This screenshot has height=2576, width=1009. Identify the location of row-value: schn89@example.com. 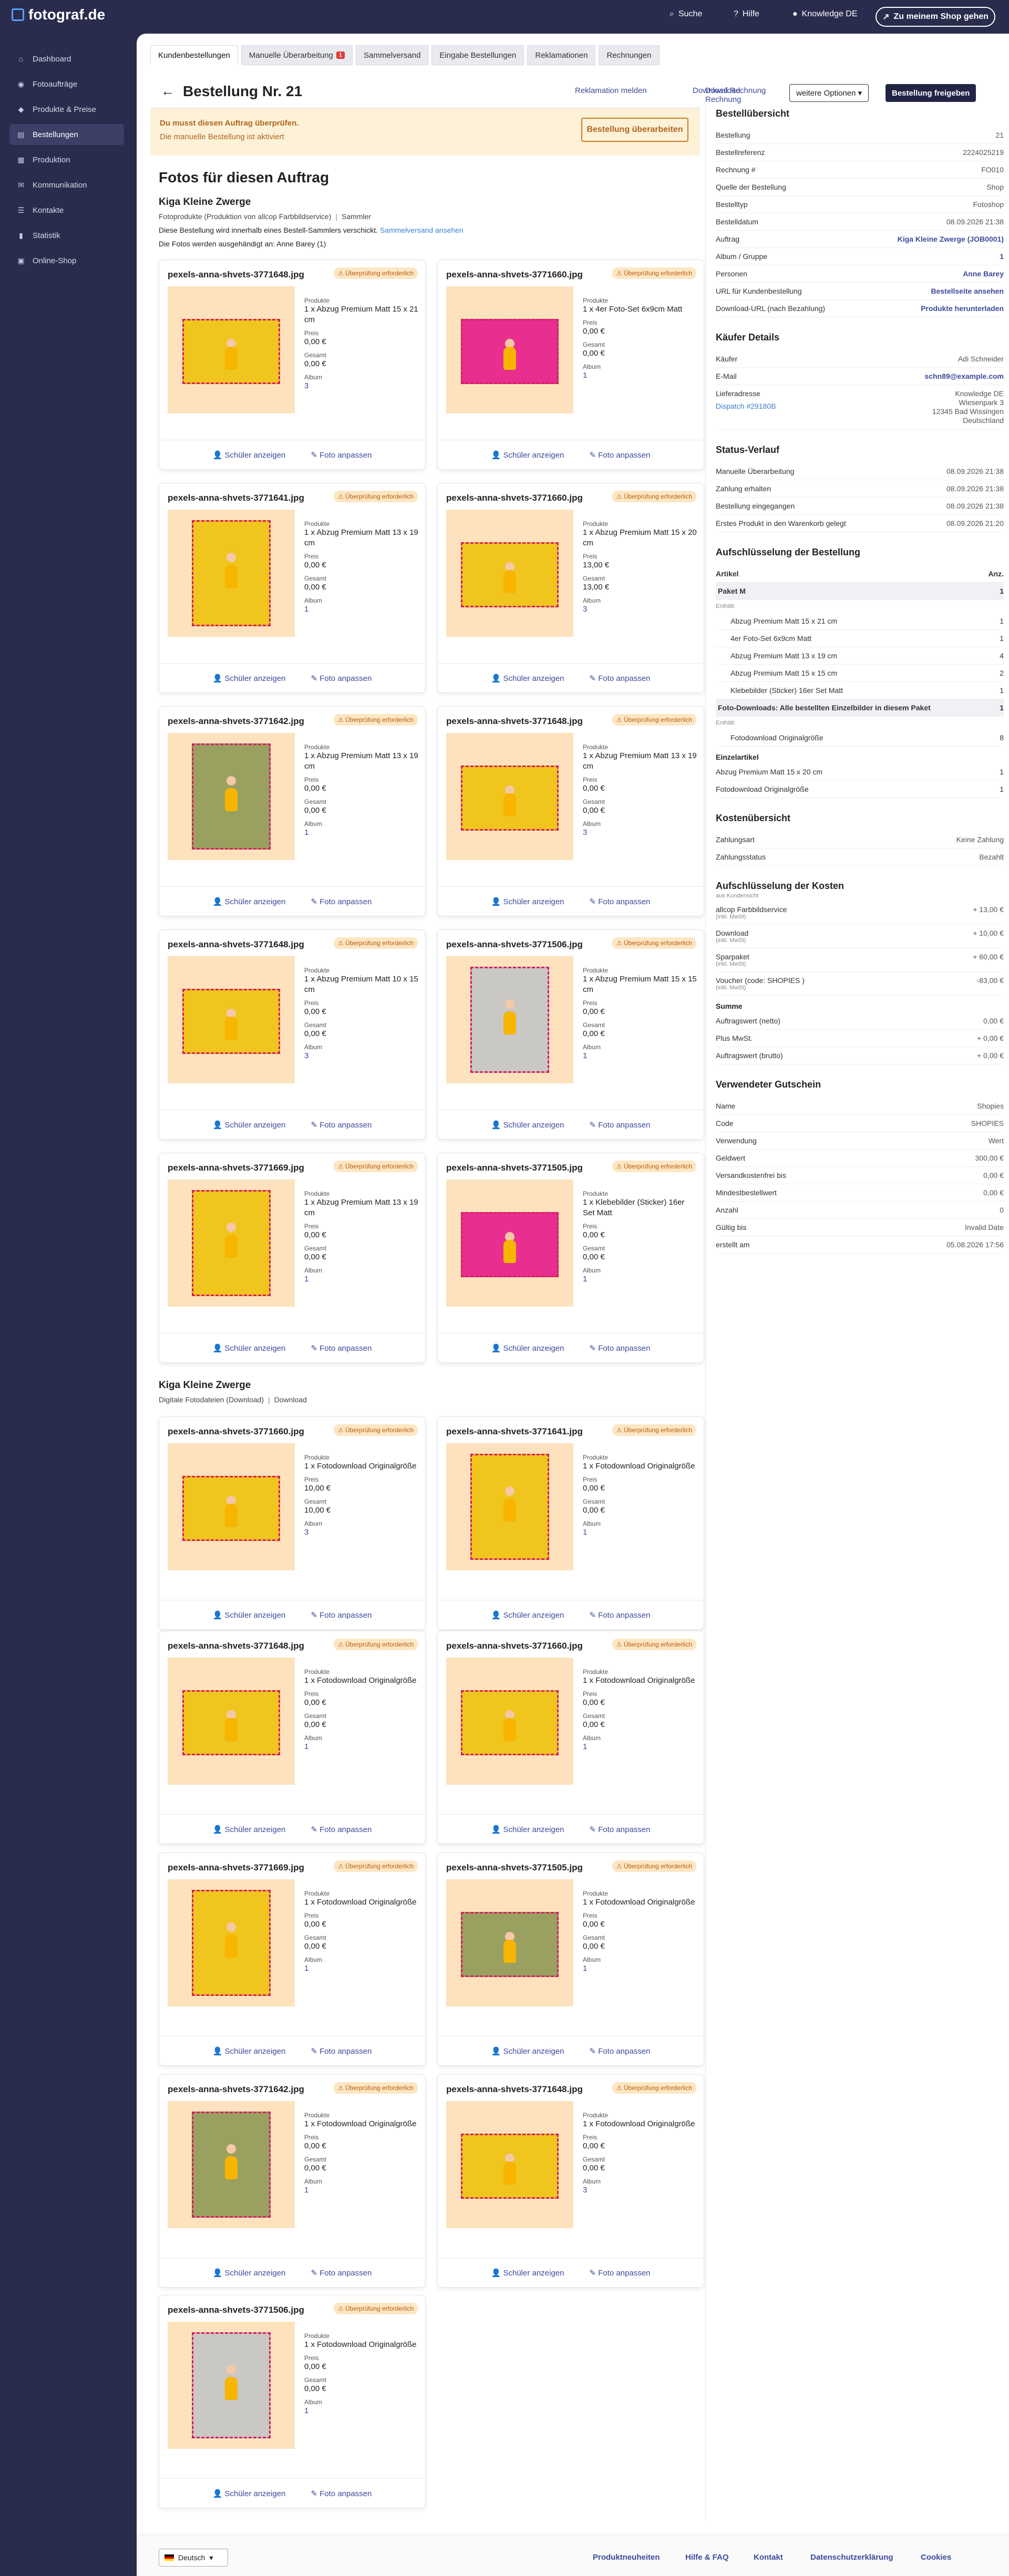
(964, 376).